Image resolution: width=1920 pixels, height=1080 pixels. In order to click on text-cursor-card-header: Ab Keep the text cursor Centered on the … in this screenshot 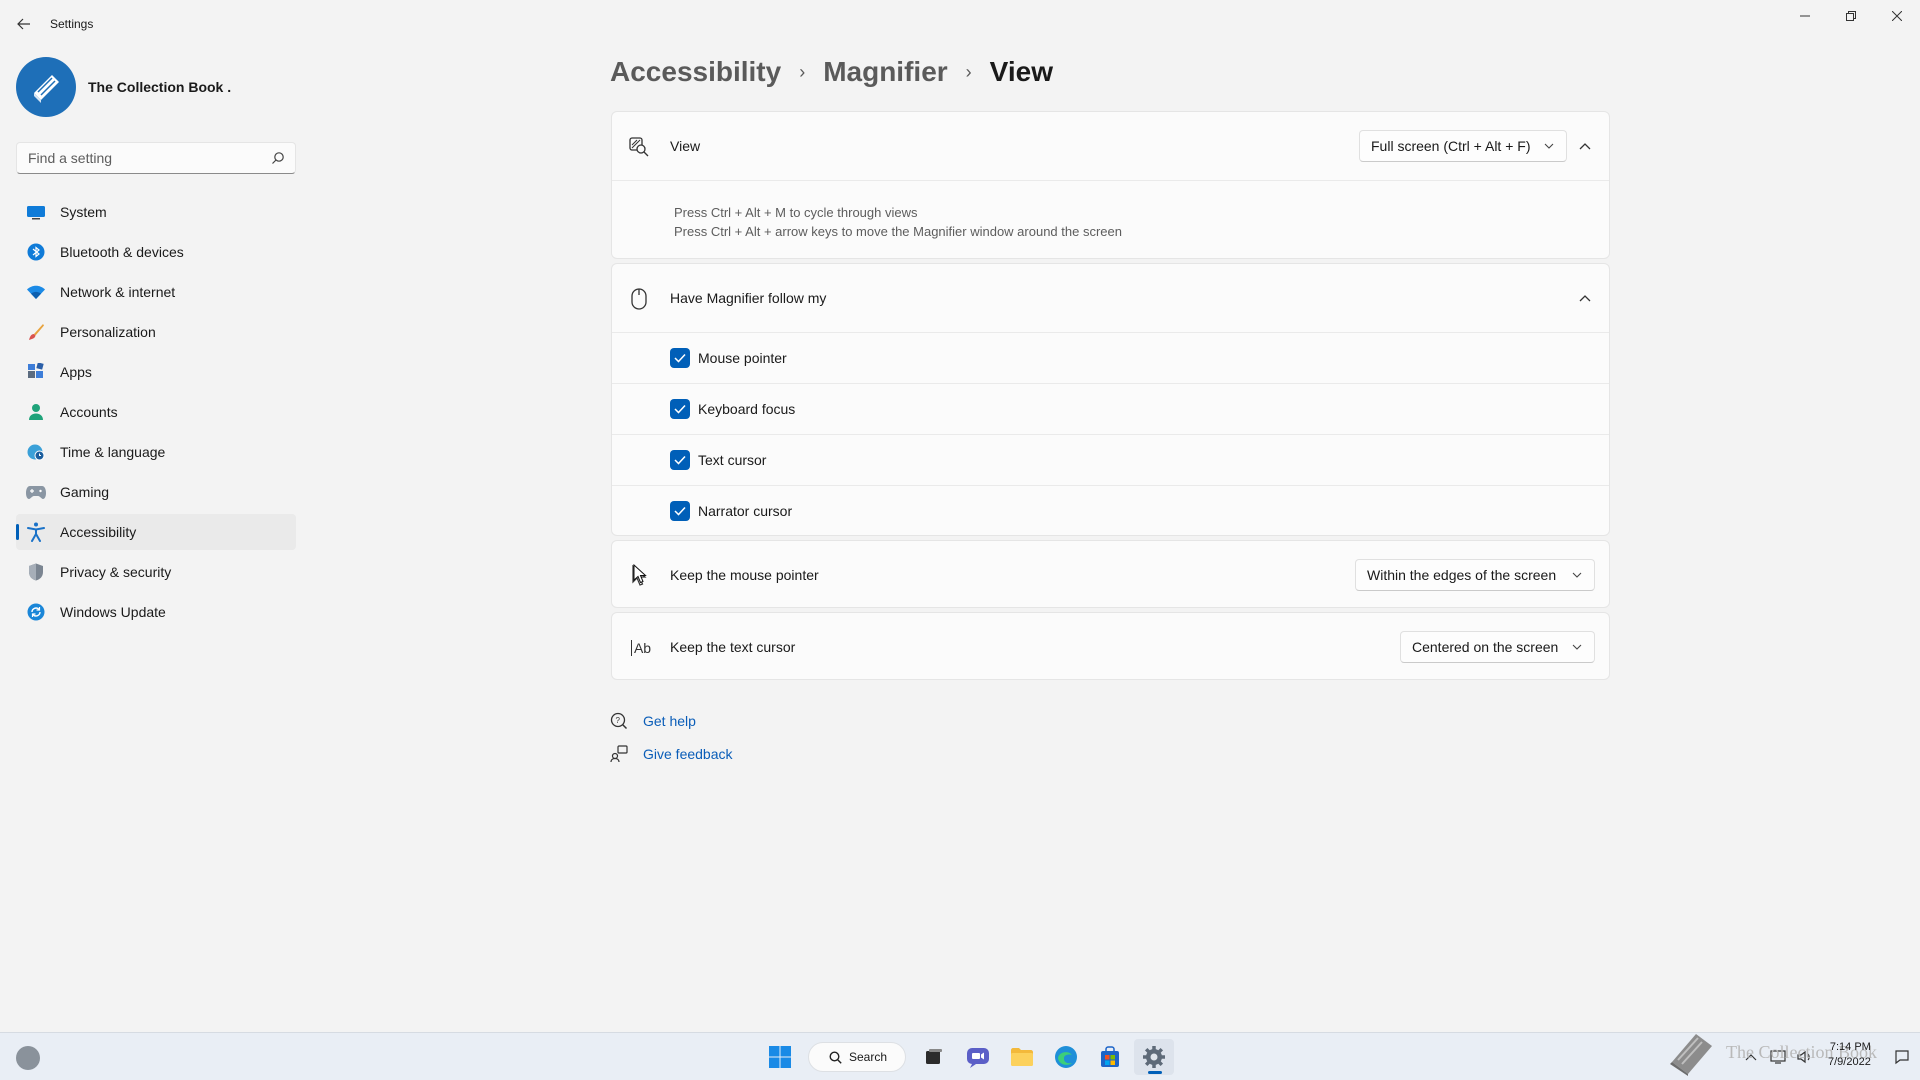, I will do `click(1110, 647)`.